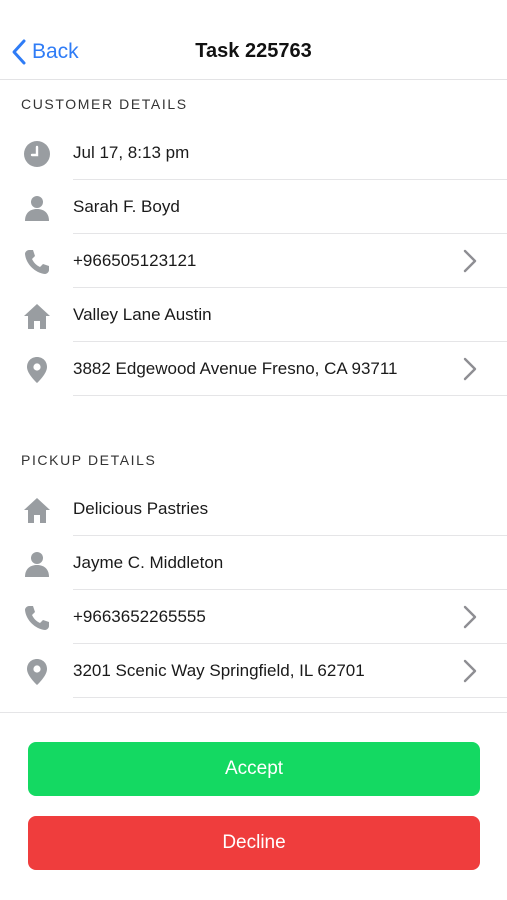  Describe the element at coordinates (254, 843) in the screenshot. I see `decline-button: Decline` at that location.